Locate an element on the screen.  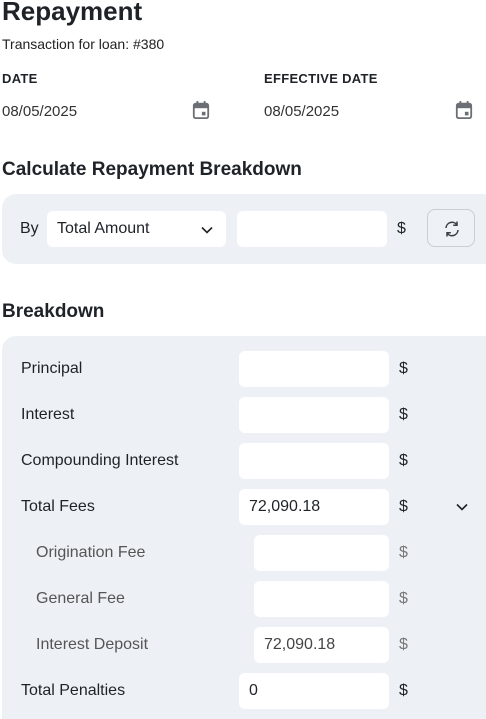
origination-fee-label: Origination Fee is located at coordinates (91, 552).